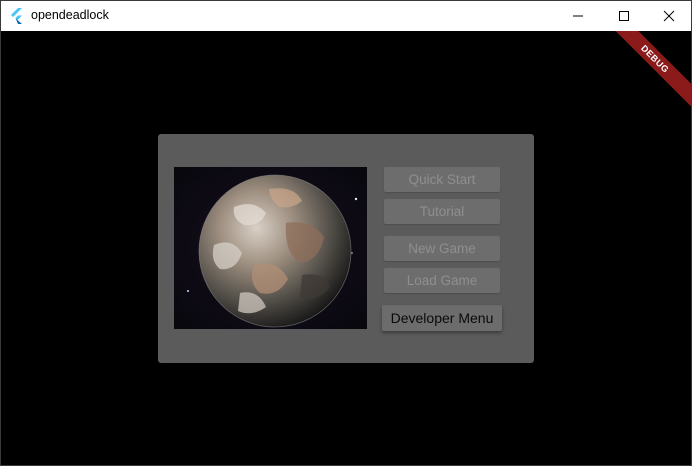  Describe the element at coordinates (442, 179) in the screenshot. I see `quick-start-button: Quick Start` at that location.